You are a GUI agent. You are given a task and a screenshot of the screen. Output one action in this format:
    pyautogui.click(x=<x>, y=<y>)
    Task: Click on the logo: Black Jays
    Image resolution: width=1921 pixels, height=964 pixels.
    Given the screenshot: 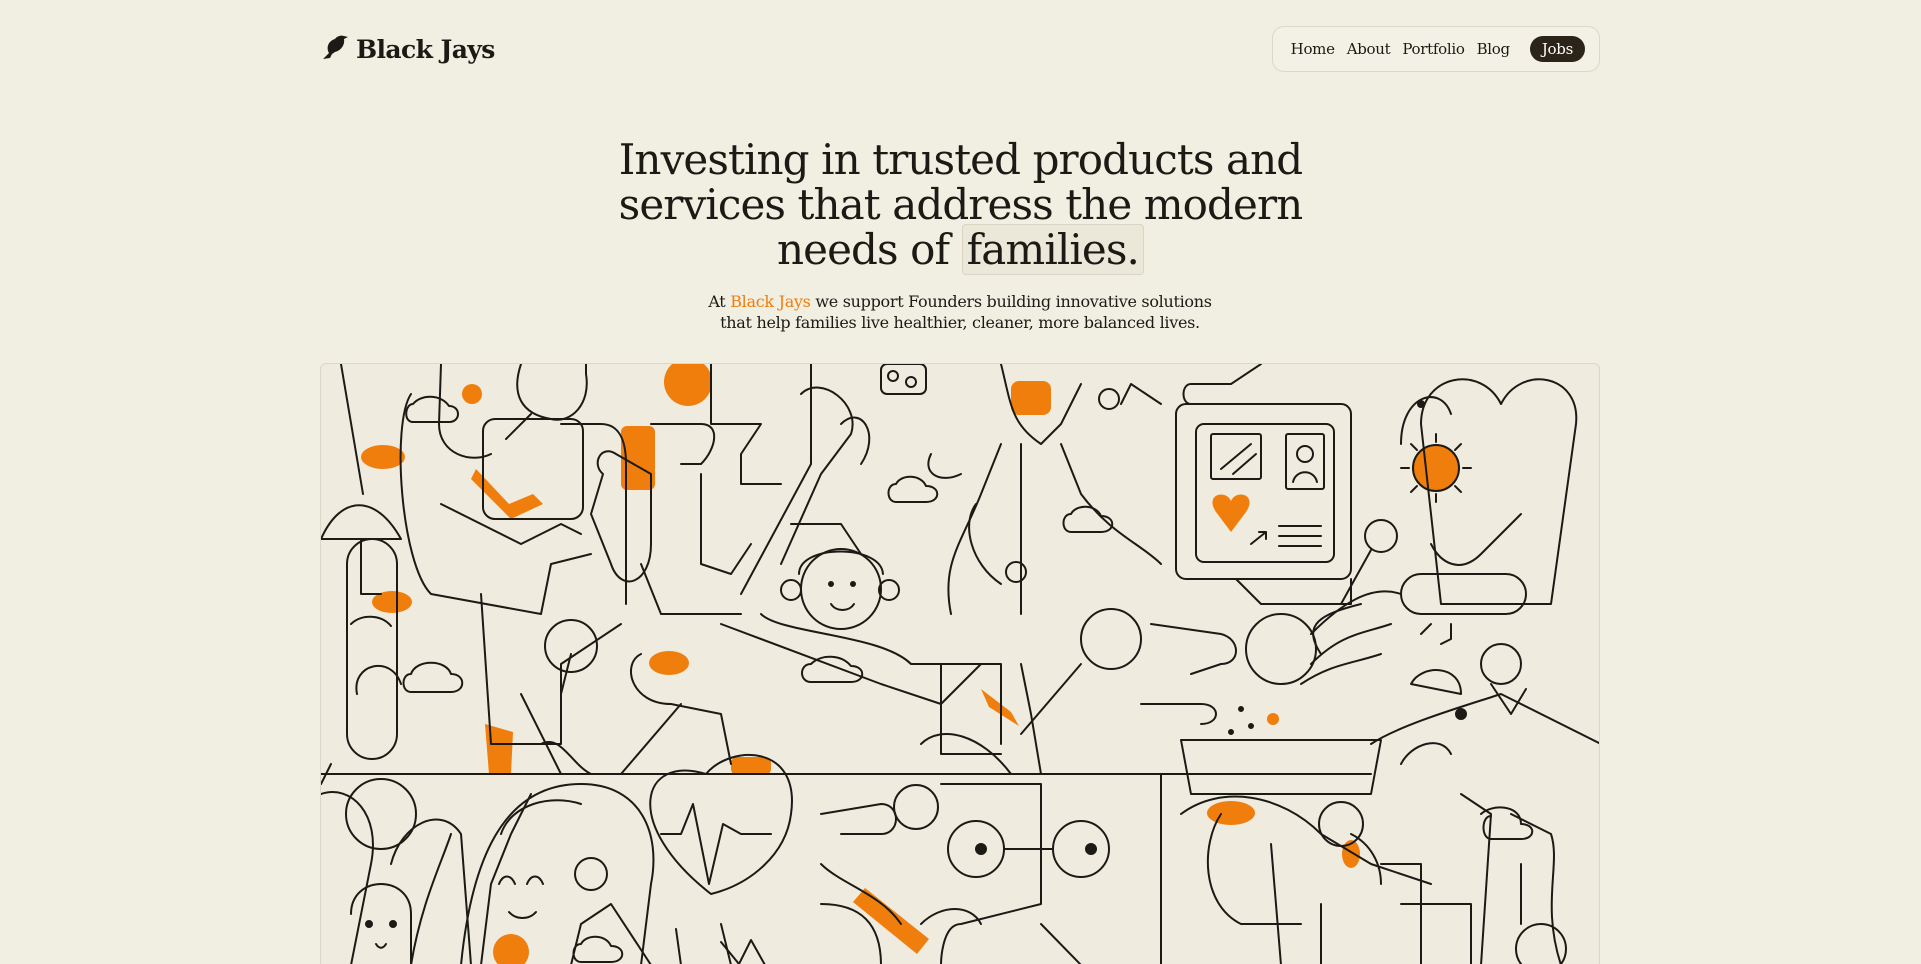 What is the action you would take?
    pyautogui.click(x=407, y=49)
    